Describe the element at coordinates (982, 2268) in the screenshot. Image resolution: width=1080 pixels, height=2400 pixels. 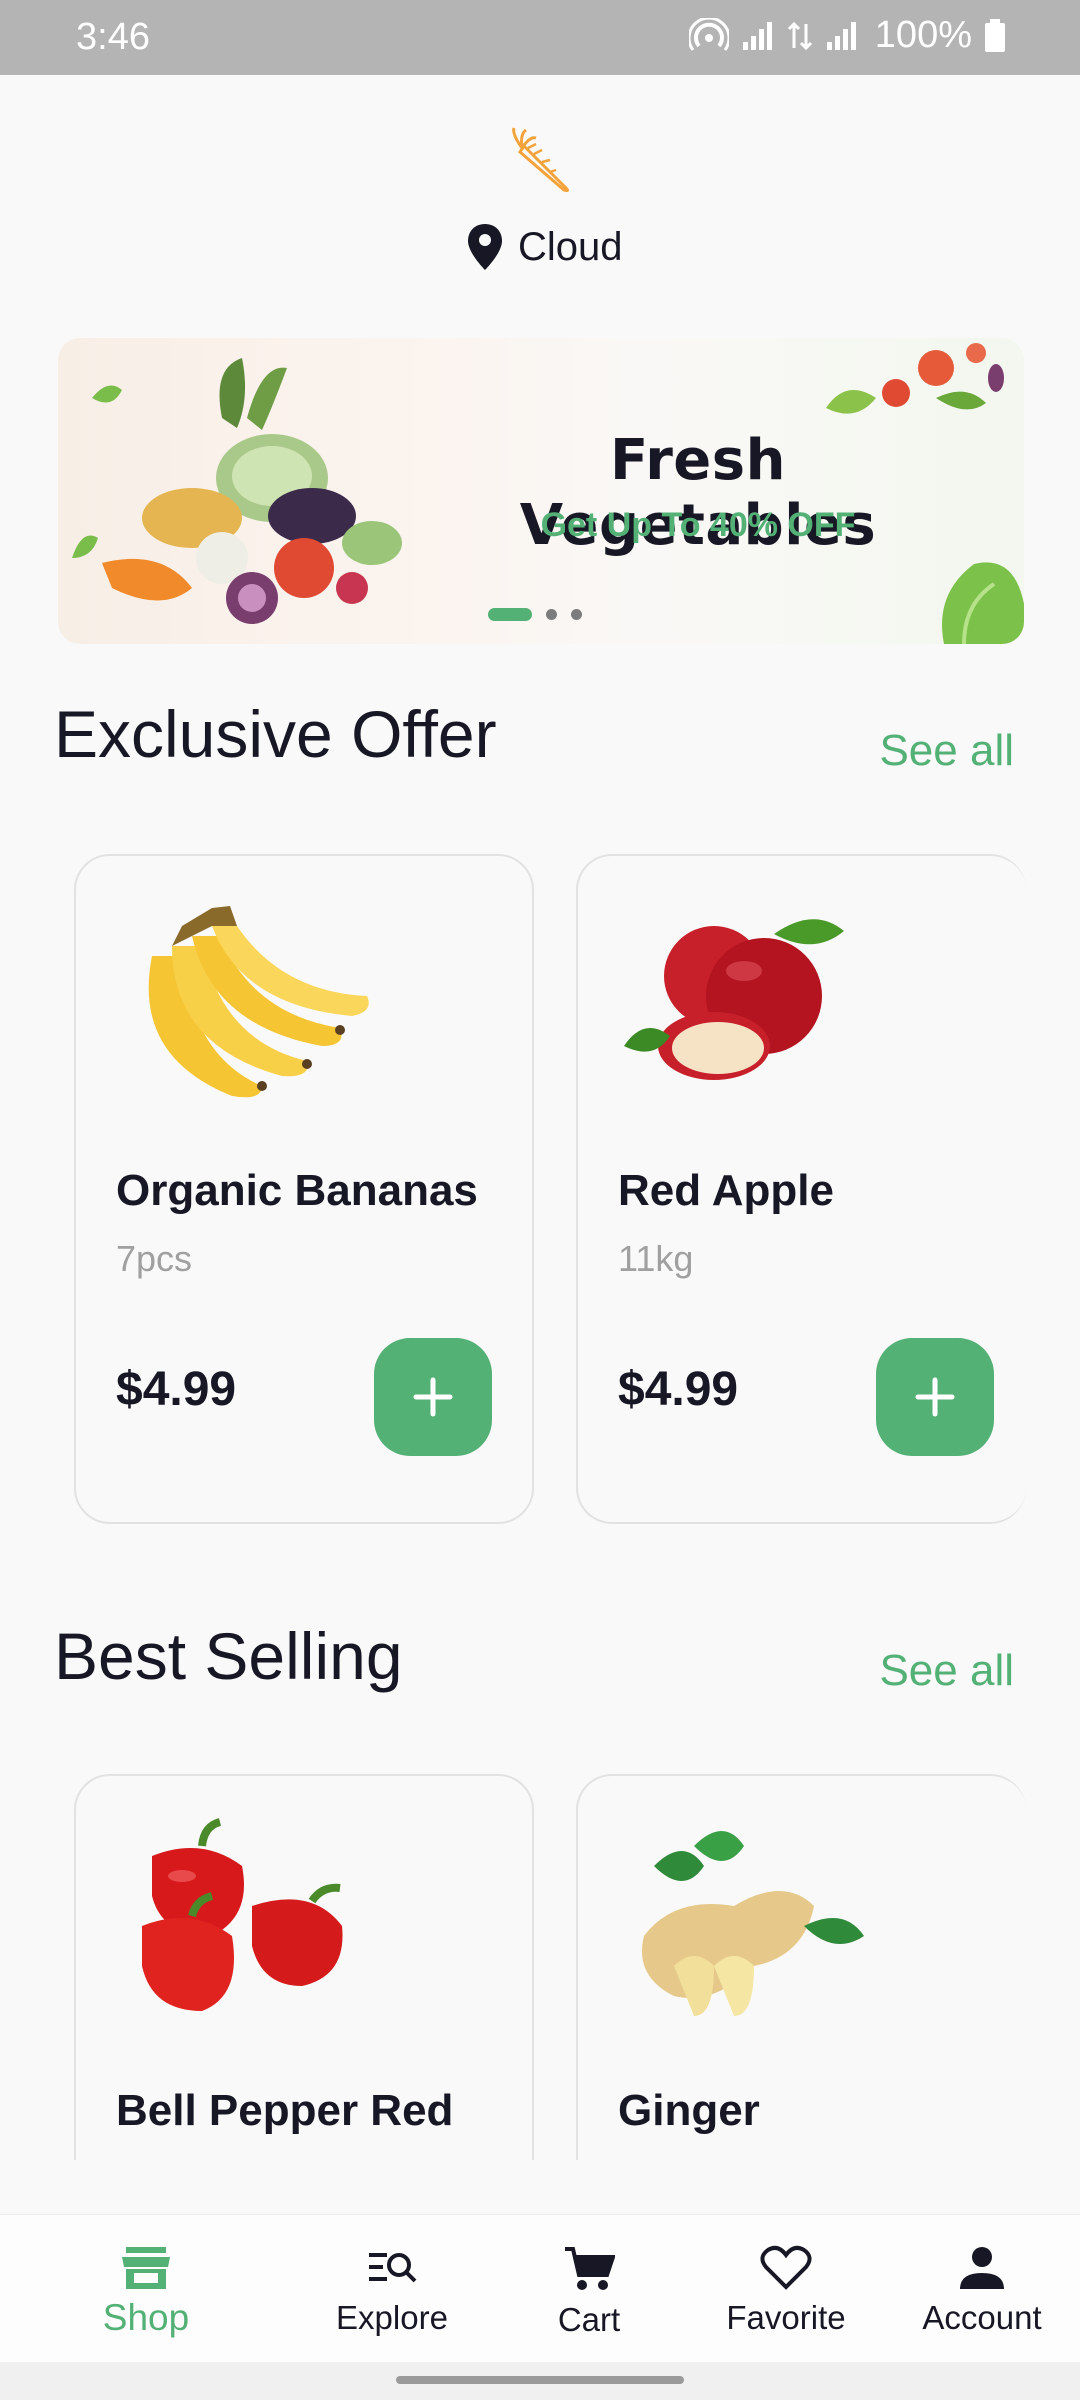
I see `person-icon` at that location.